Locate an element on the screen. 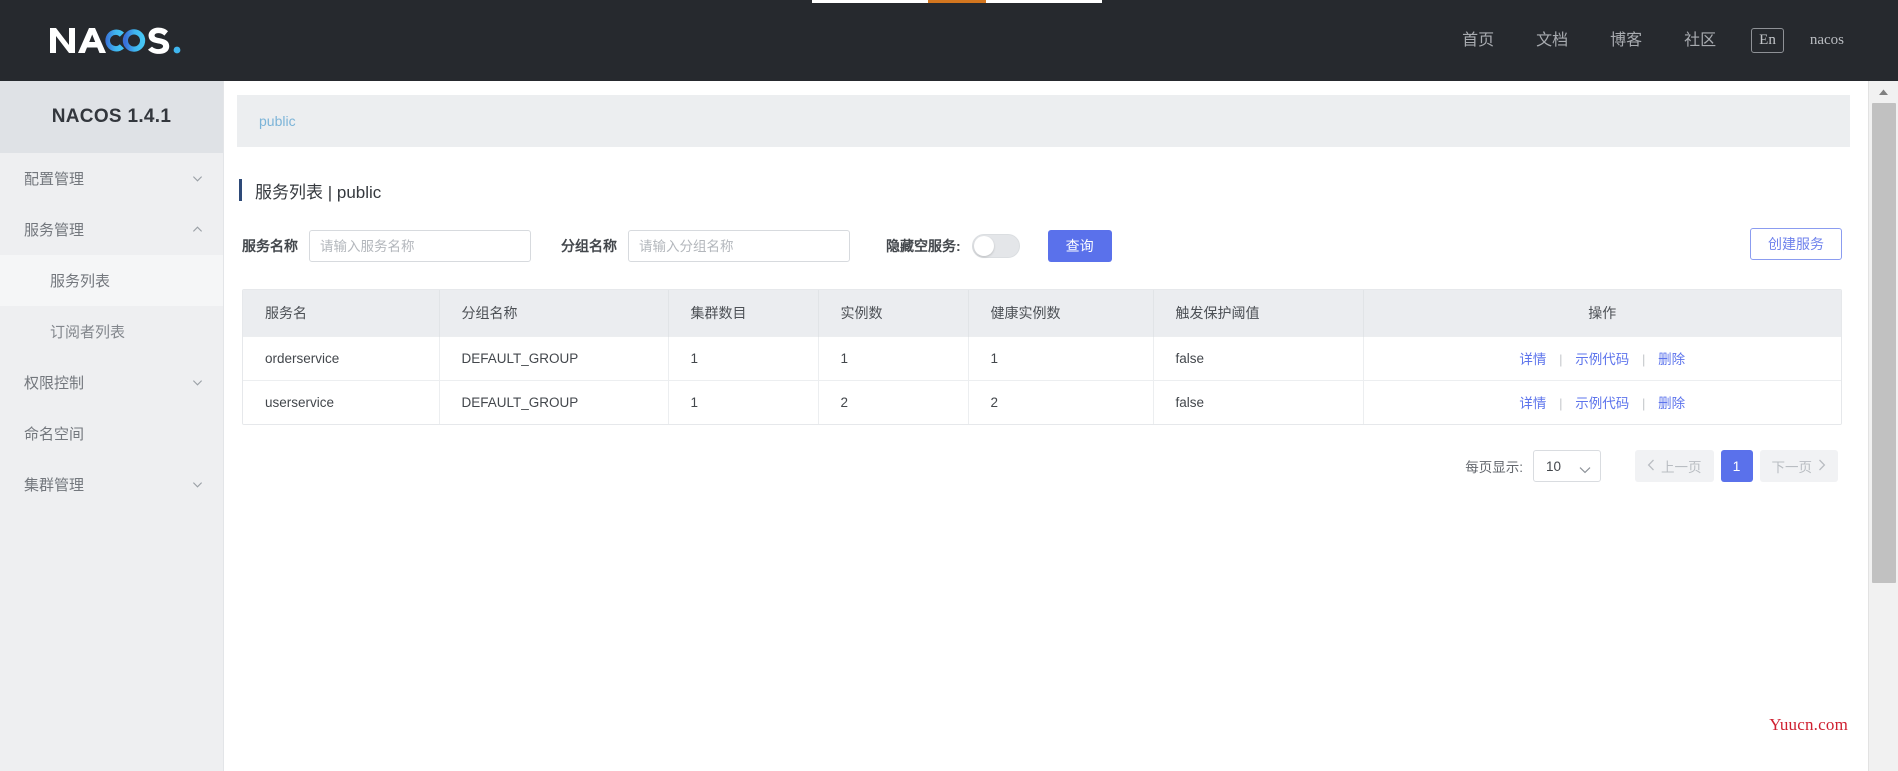 Image resolution: width=1898 pixels, height=771 pixels. nav-link-home: 首页 is located at coordinates (1478, 40).